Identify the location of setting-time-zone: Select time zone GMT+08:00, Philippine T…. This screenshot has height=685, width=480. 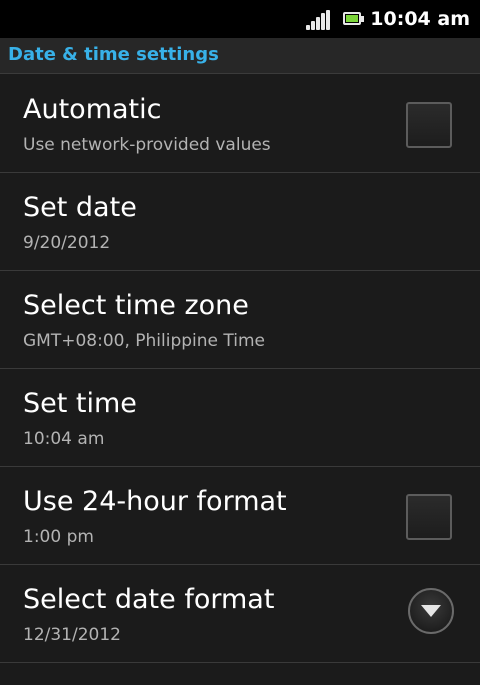
(240, 320).